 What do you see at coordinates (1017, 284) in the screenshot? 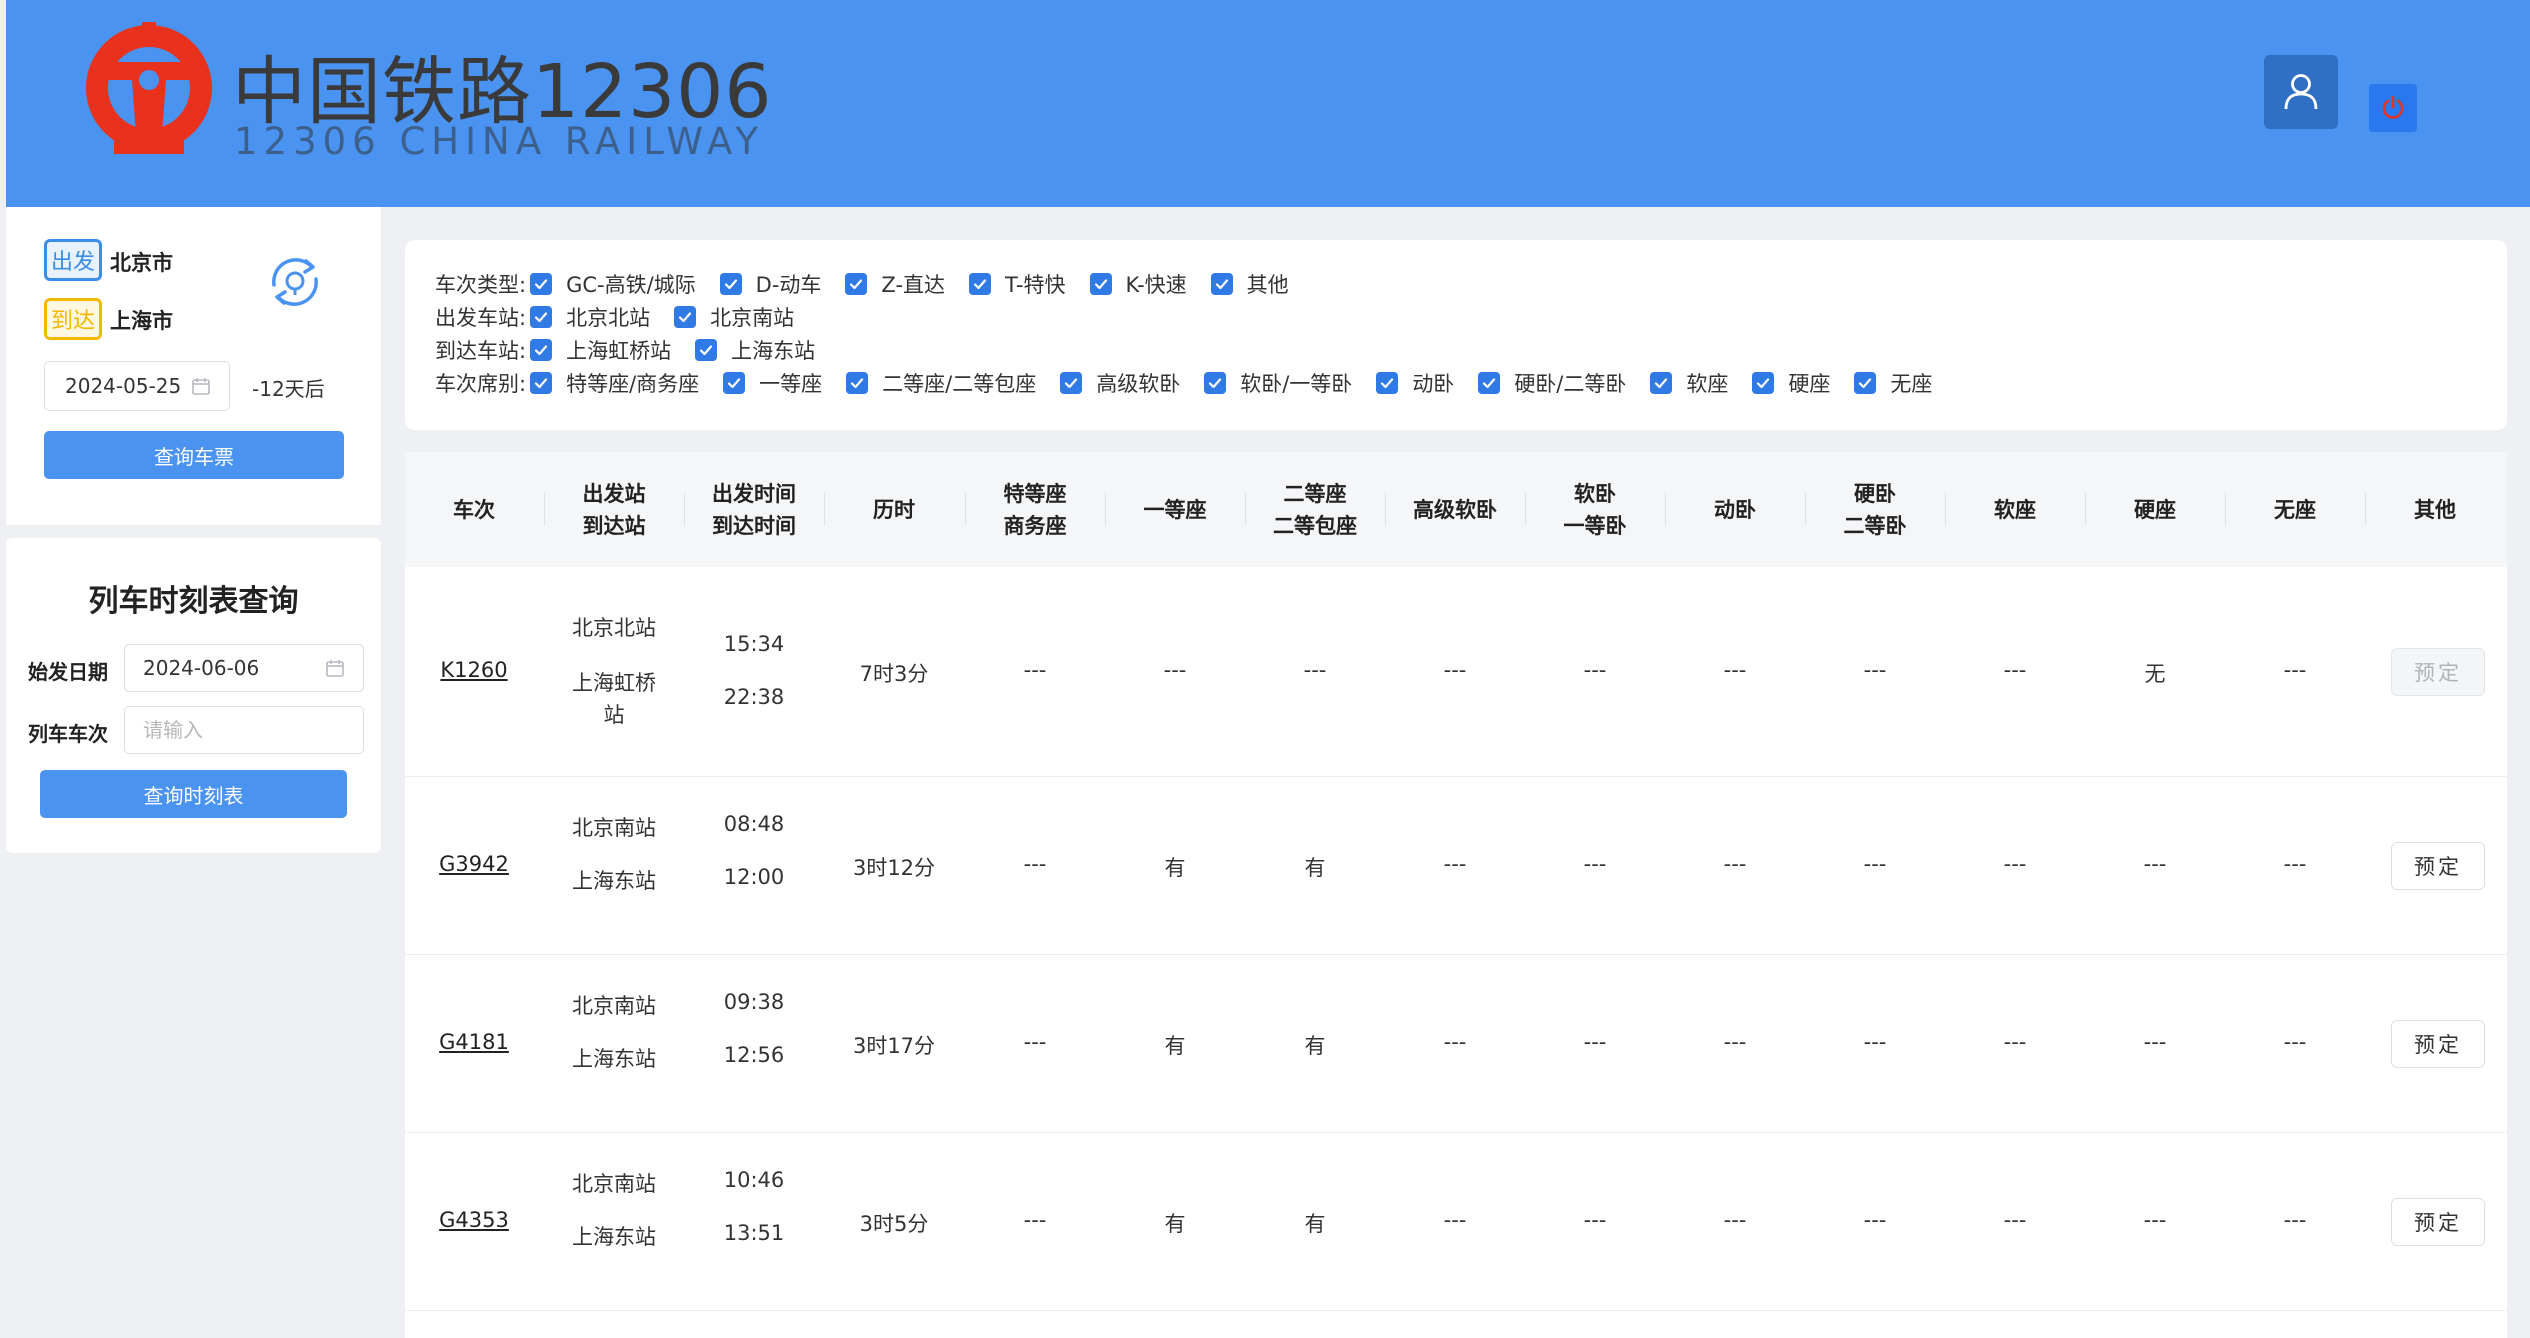
I see `filter-option: T-特快` at bounding box center [1017, 284].